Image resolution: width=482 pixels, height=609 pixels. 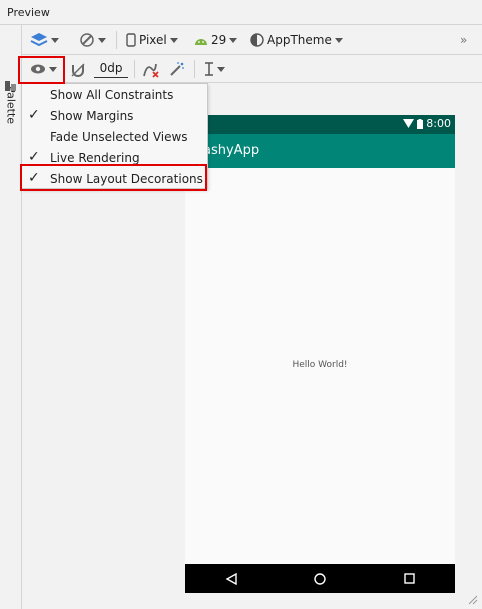 I want to click on menu-item-label: Fade Unselected Views, so click(x=119, y=136).